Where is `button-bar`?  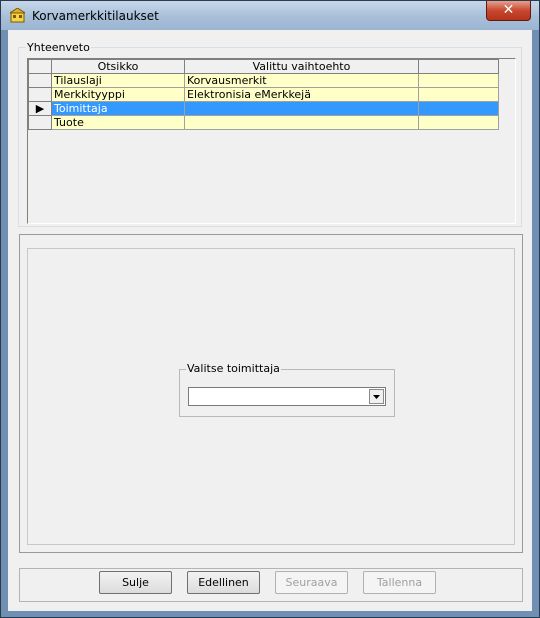
button-bar is located at coordinates (271, 585).